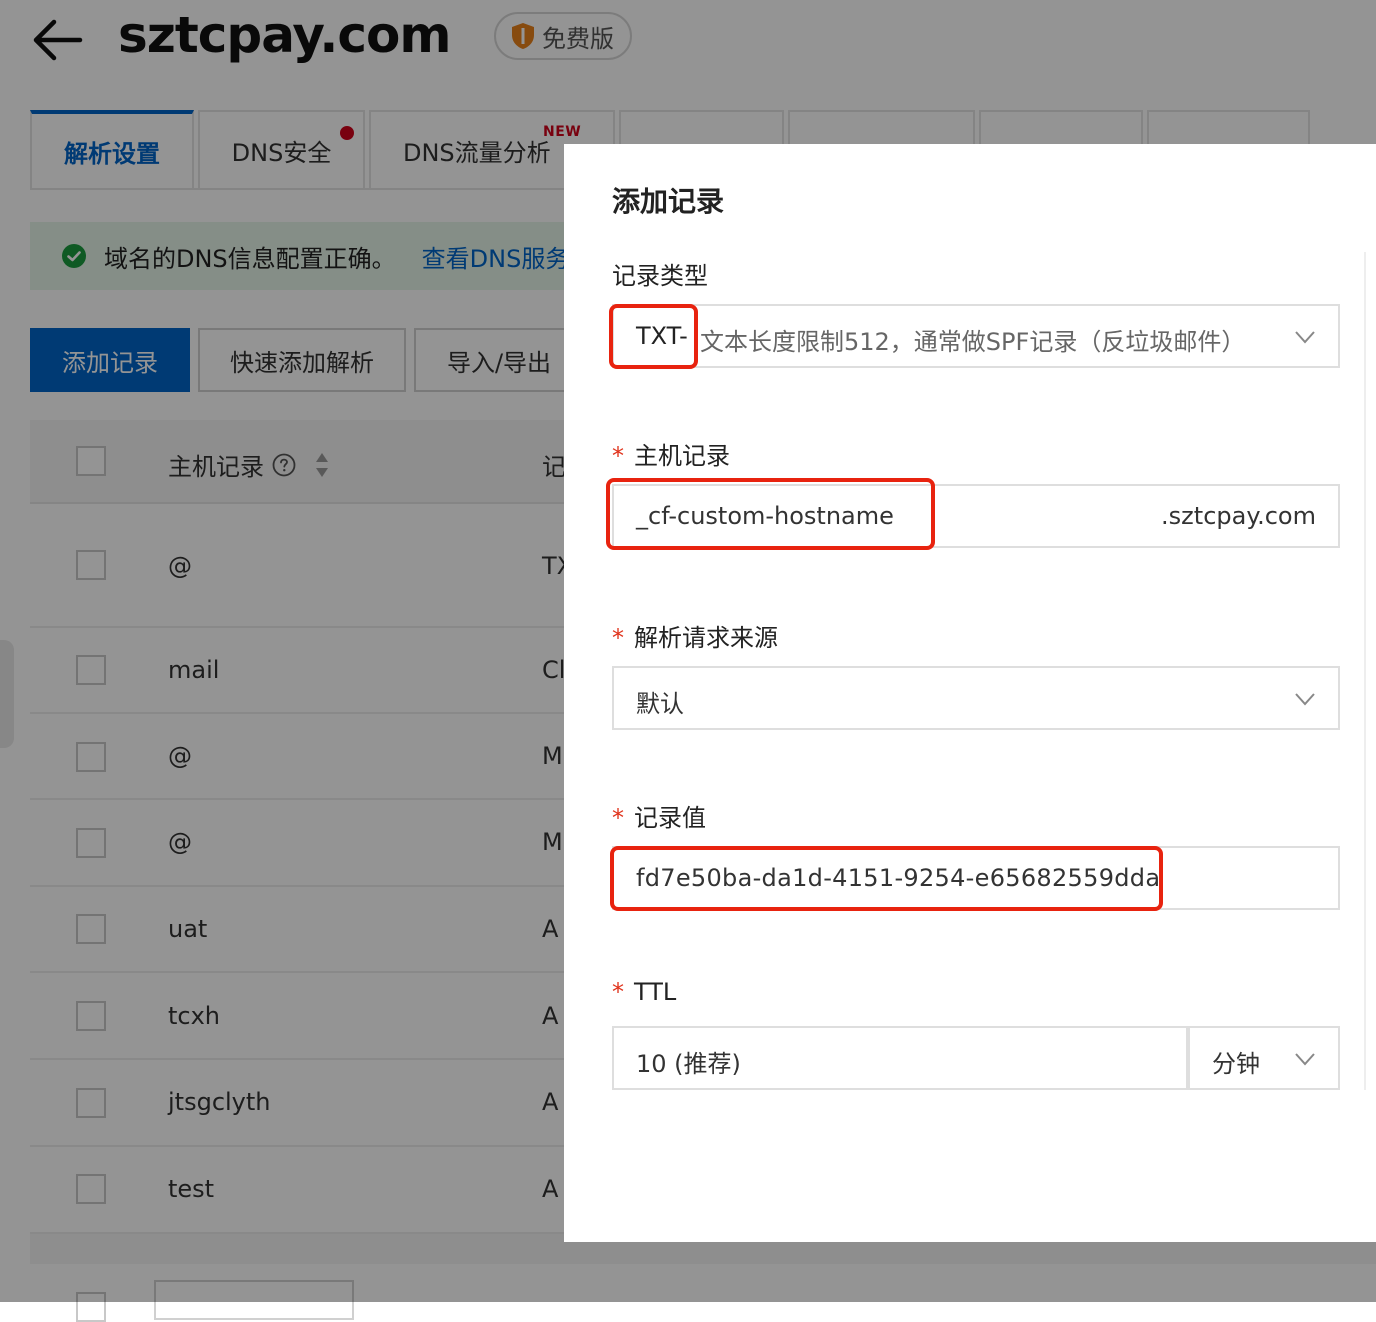 This screenshot has width=1376, height=1322. What do you see at coordinates (688, 1064) in the screenshot?
I see `ttl-value: 10 (推荐)` at bounding box center [688, 1064].